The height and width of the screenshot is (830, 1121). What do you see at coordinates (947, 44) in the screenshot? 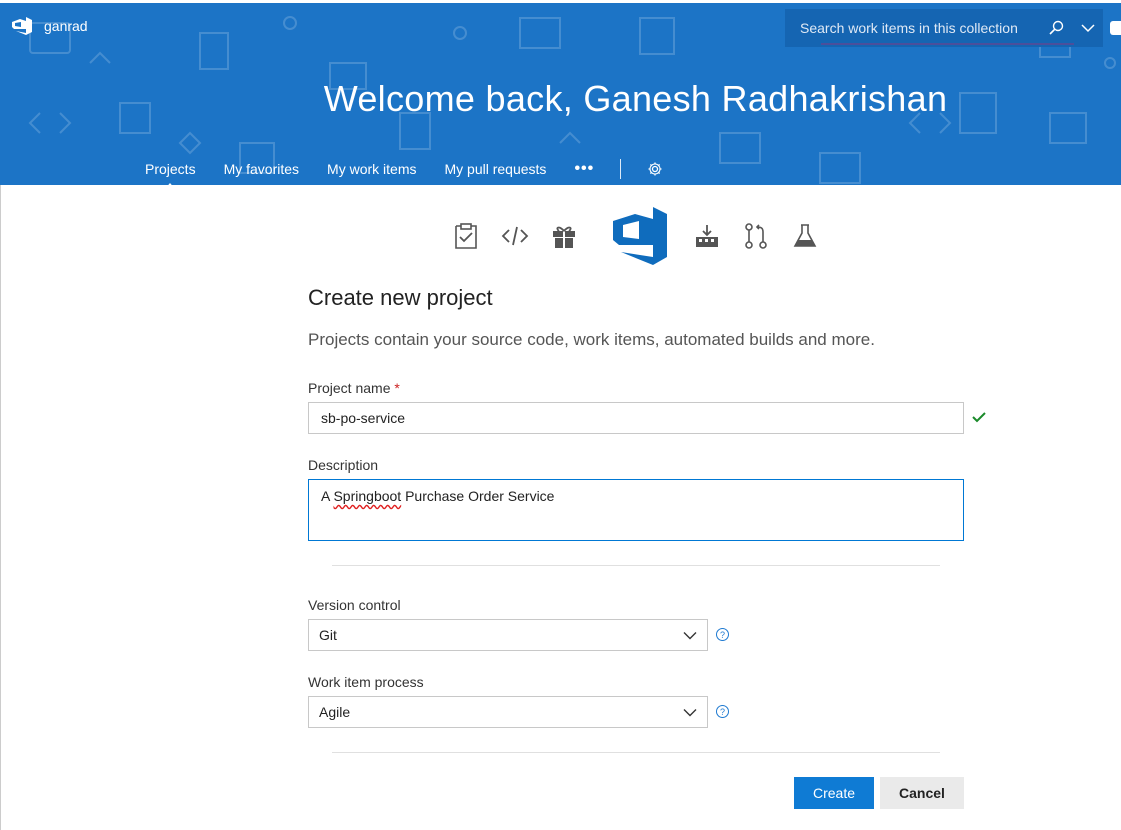
I see `search-underline` at bounding box center [947, 44].